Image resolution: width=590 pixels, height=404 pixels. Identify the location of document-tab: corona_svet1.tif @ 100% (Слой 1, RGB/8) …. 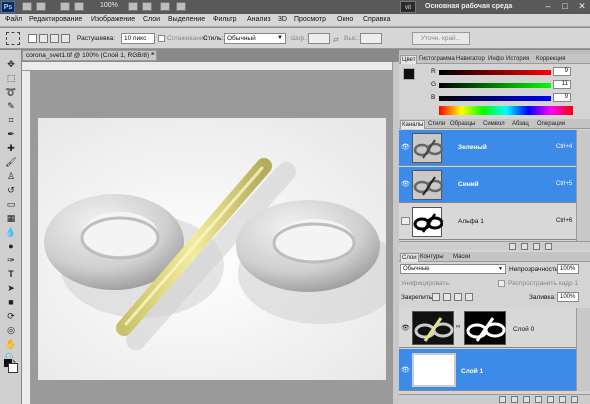
(89, 55).